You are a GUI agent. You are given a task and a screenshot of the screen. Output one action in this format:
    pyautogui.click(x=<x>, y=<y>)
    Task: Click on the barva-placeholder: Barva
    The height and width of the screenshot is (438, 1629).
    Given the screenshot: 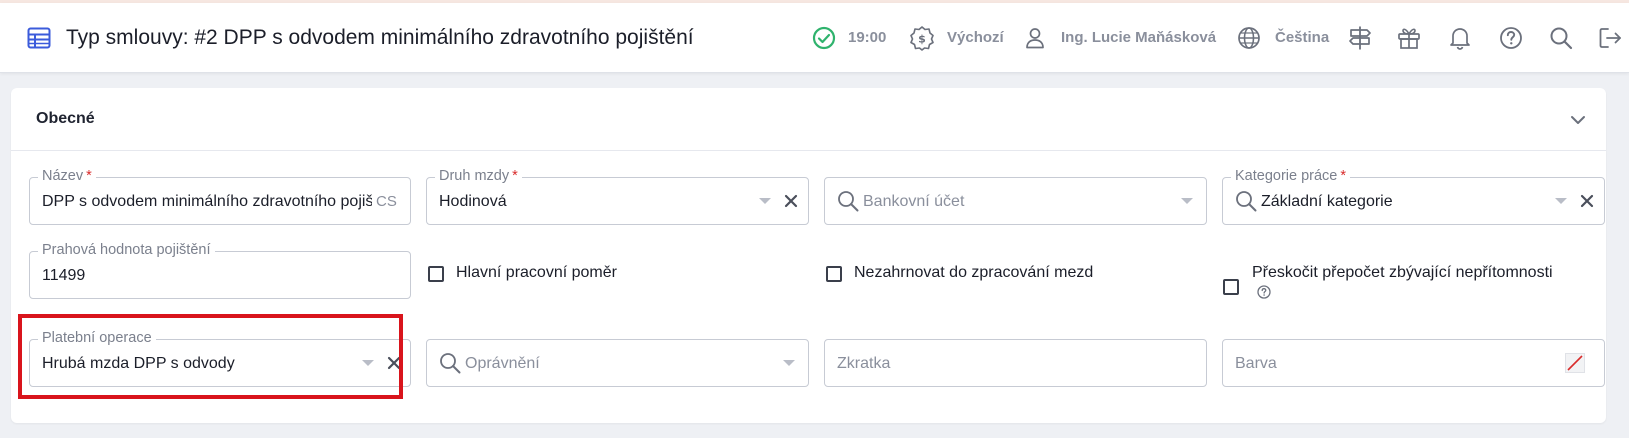 What is the action you would take?
    pyautogui.click(x=1256, y=363)
    